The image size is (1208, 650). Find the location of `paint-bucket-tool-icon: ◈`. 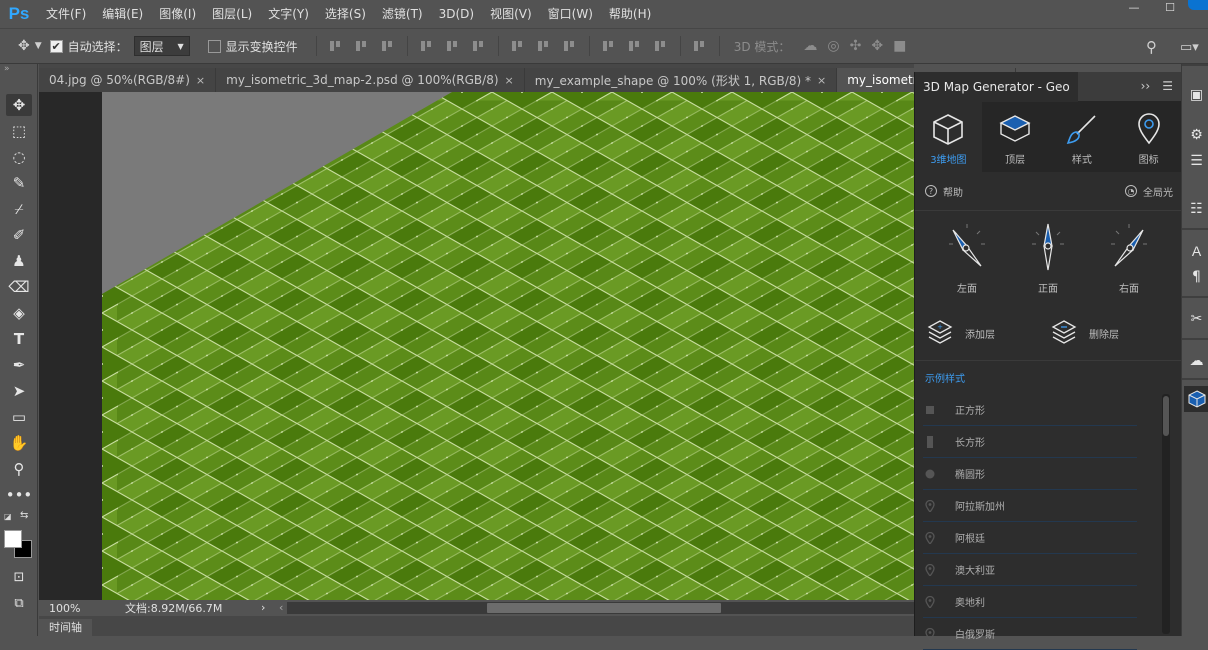

paint-bucket-tool-icon: ◈ is located at coordinates (19, 313).